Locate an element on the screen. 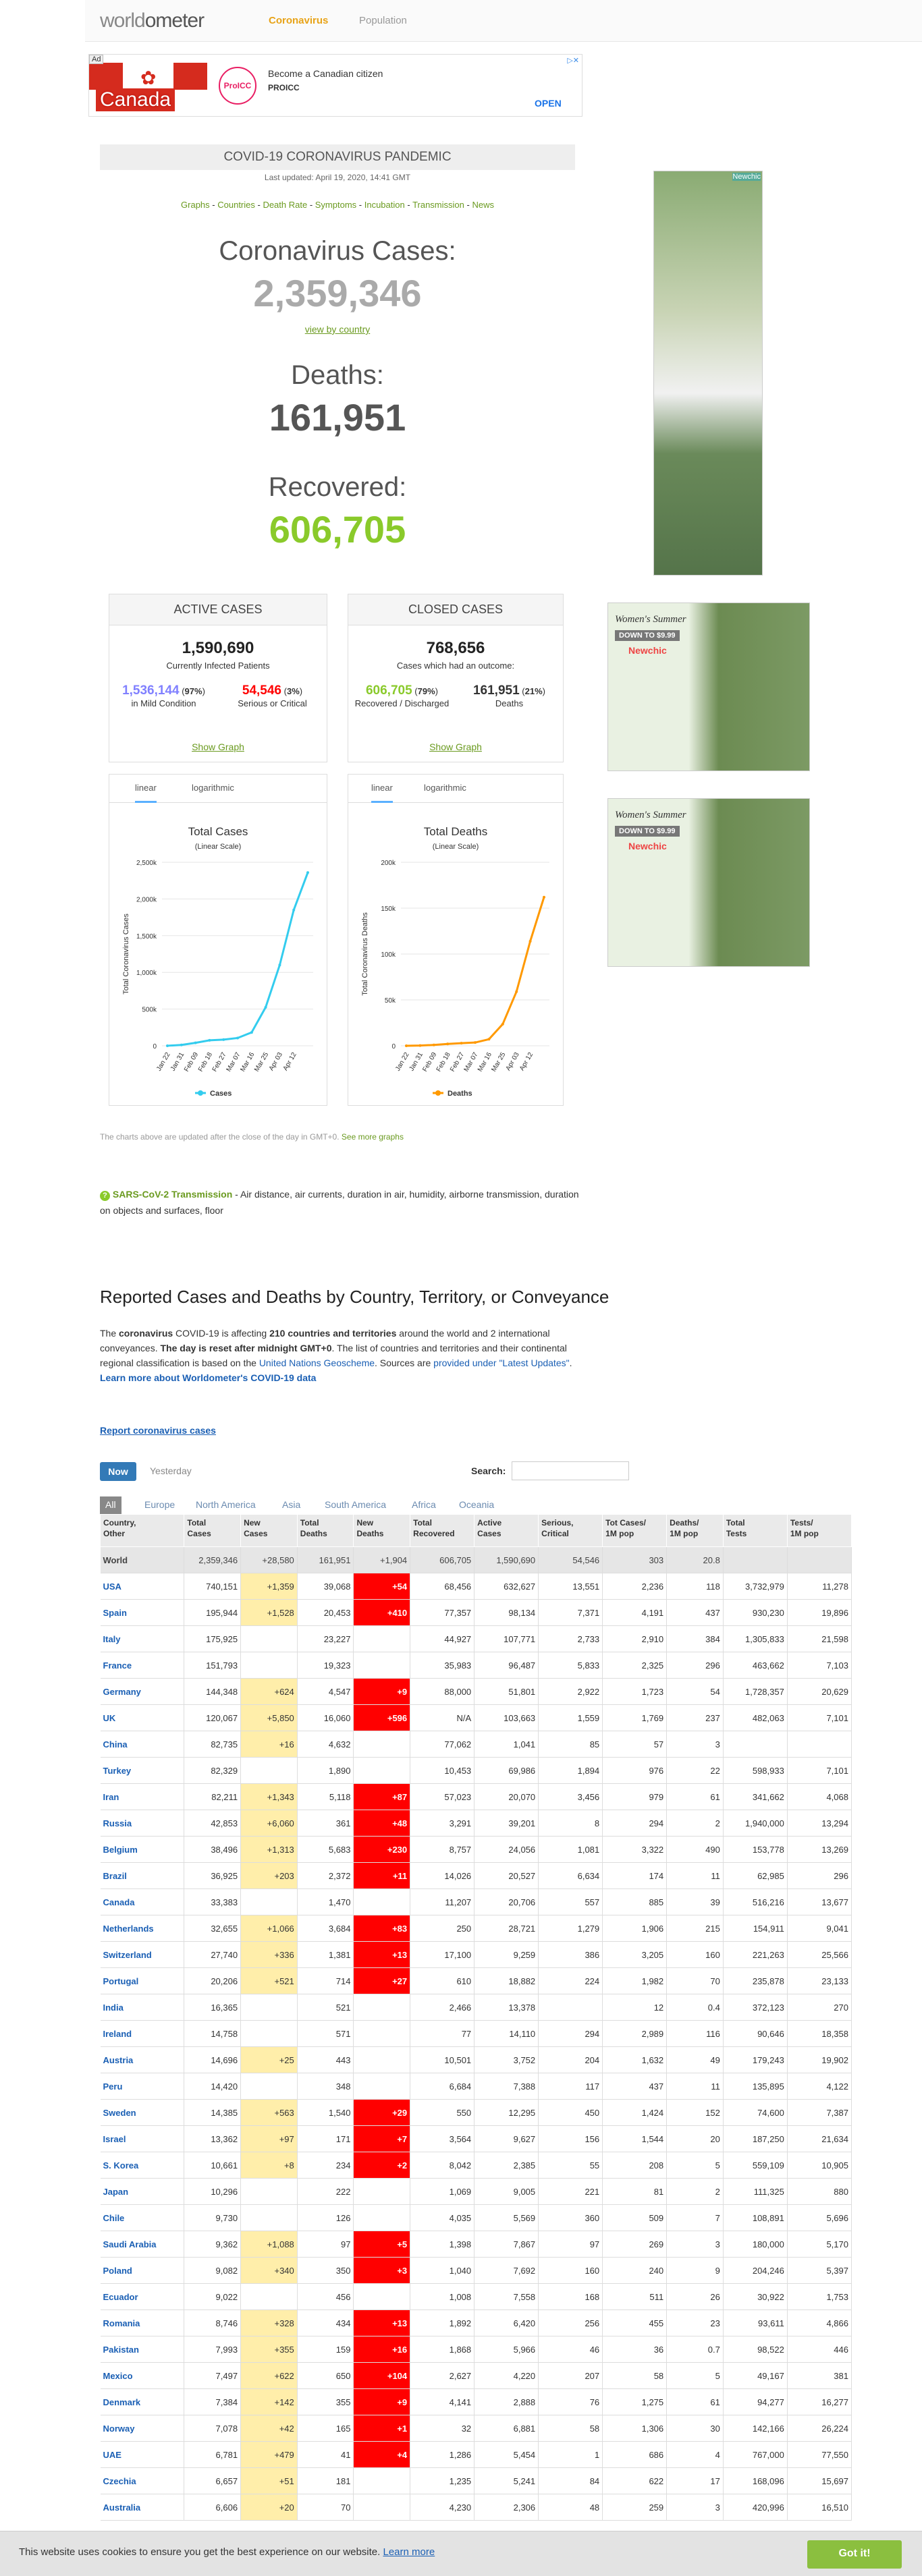 Image resolution: width=922 pixels, height=2576 pixels. country-name: Australia is located at coordinates (143, 2507).